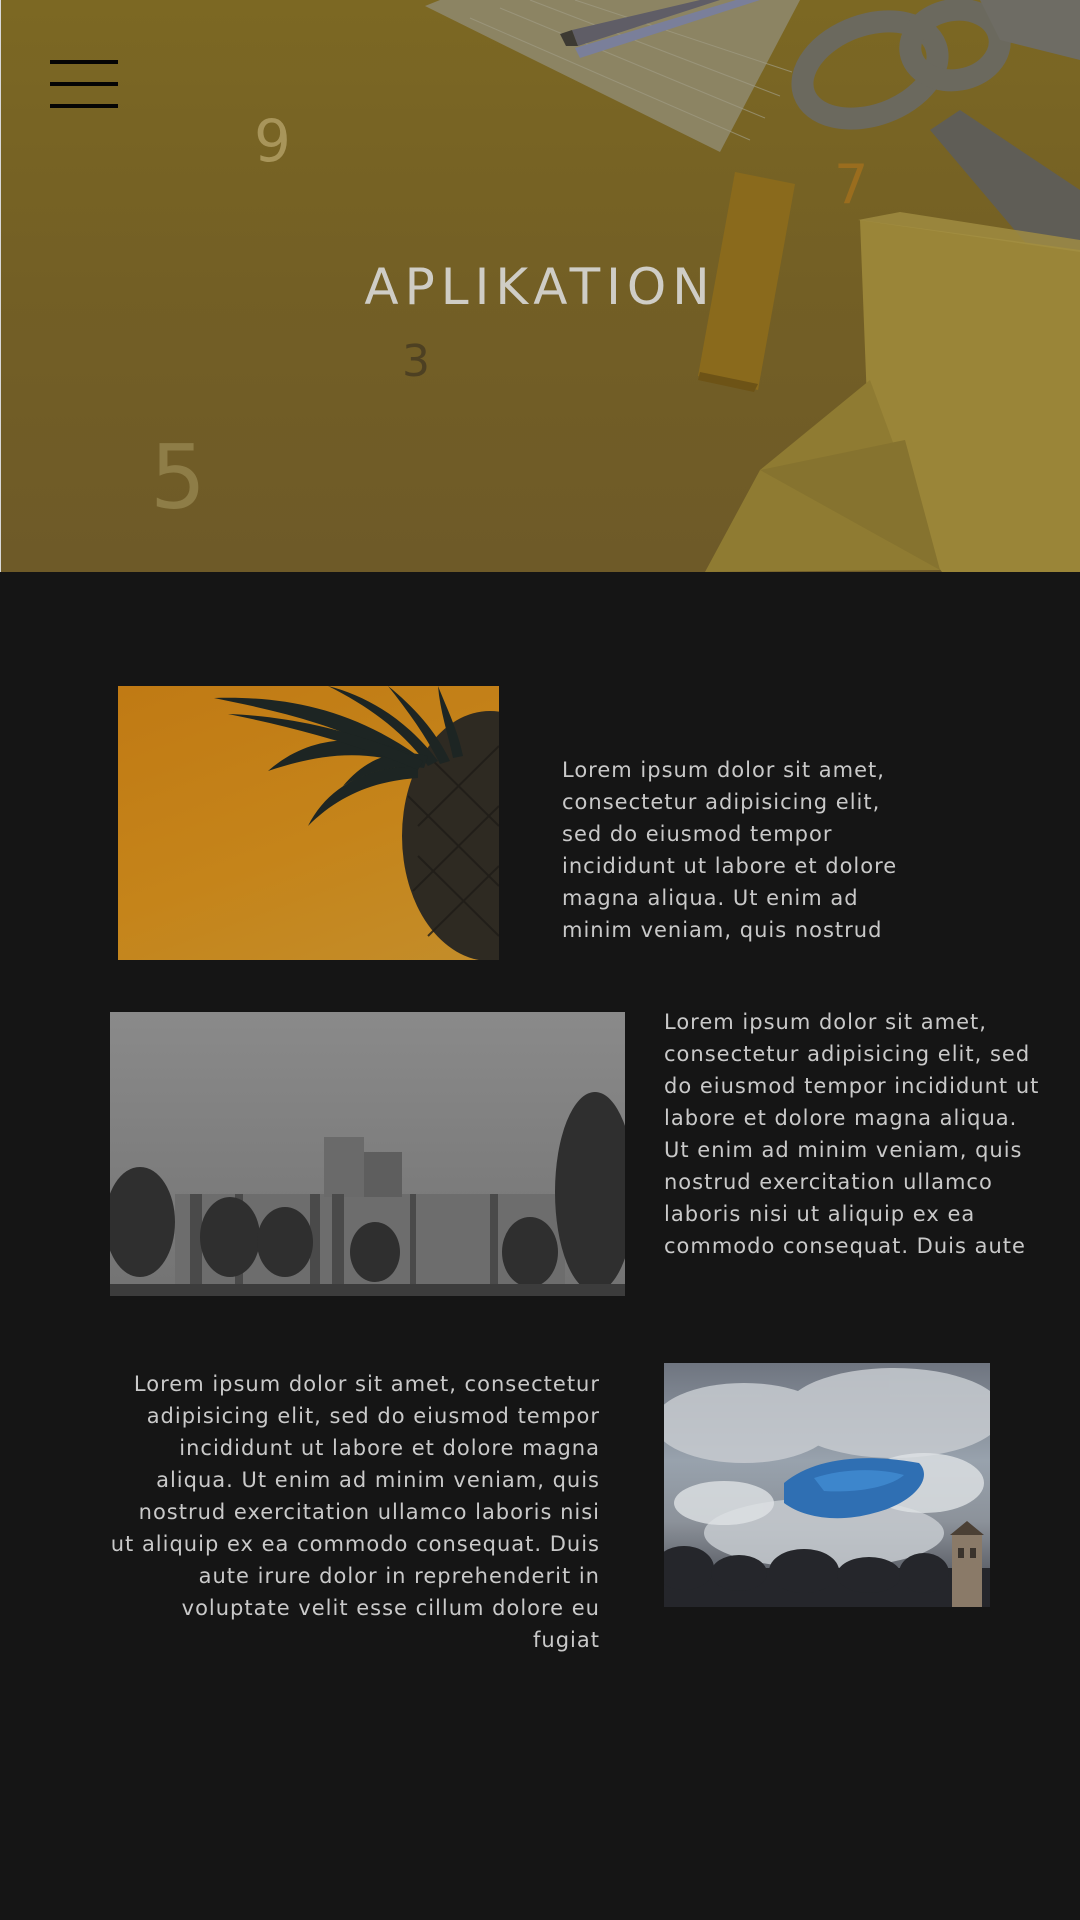 This screenshot has width=1080, height=1920. I want to click on sky-image, so click(827, 1485).